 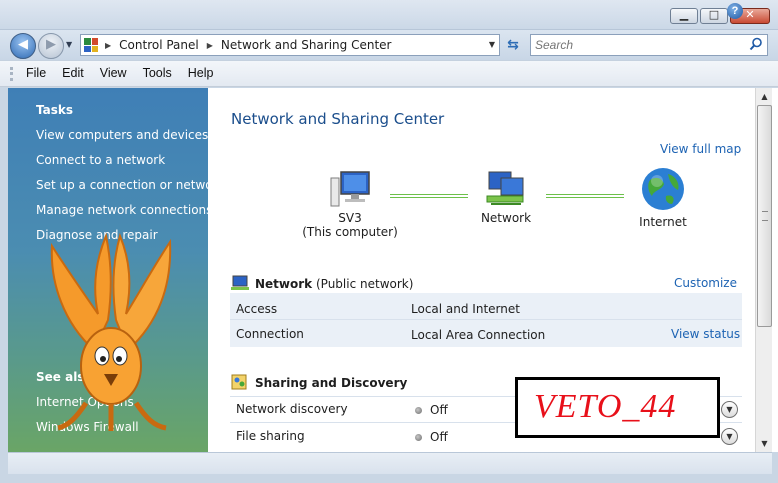 What do you see at coordinates (100, 160) in the screenshot?
I see `task-connect-network: Connect to a network` at bounding box center [100, 160].